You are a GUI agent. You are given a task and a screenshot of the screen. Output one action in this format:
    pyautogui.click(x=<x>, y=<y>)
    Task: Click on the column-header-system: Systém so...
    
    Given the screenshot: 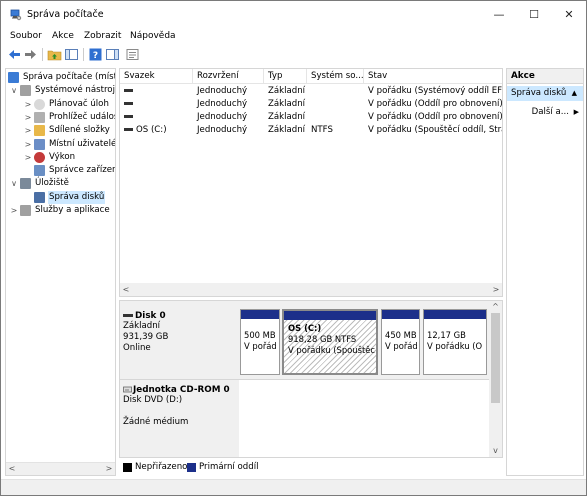 What is the action you would take?
    pyautogui.click(x=335, y=76)
    